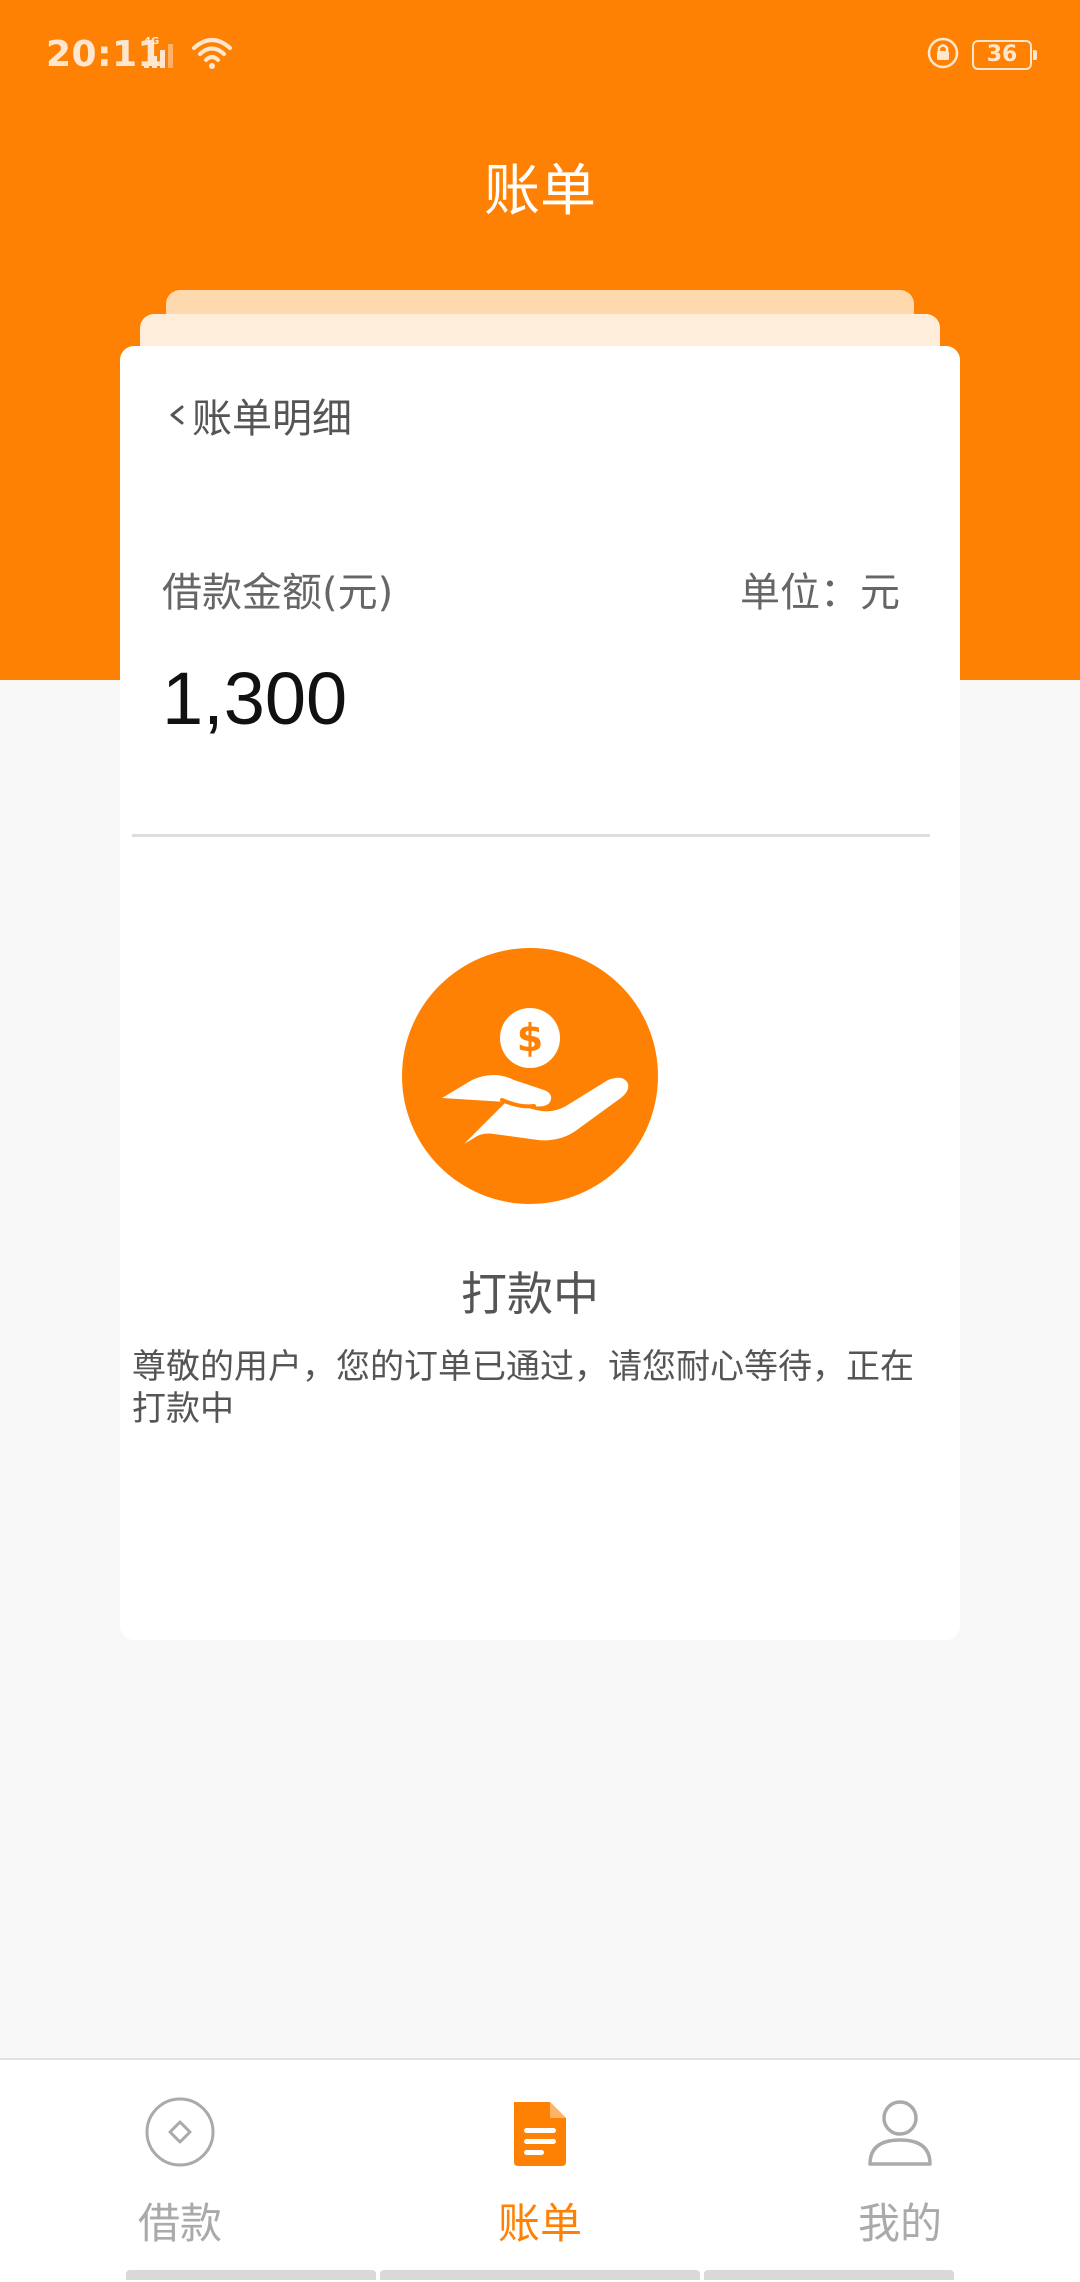  What do you see at coordinates (164, 52) in the screenshot?
I see `cellular-signal-icon: 4G` at bounding box center [164, 52].